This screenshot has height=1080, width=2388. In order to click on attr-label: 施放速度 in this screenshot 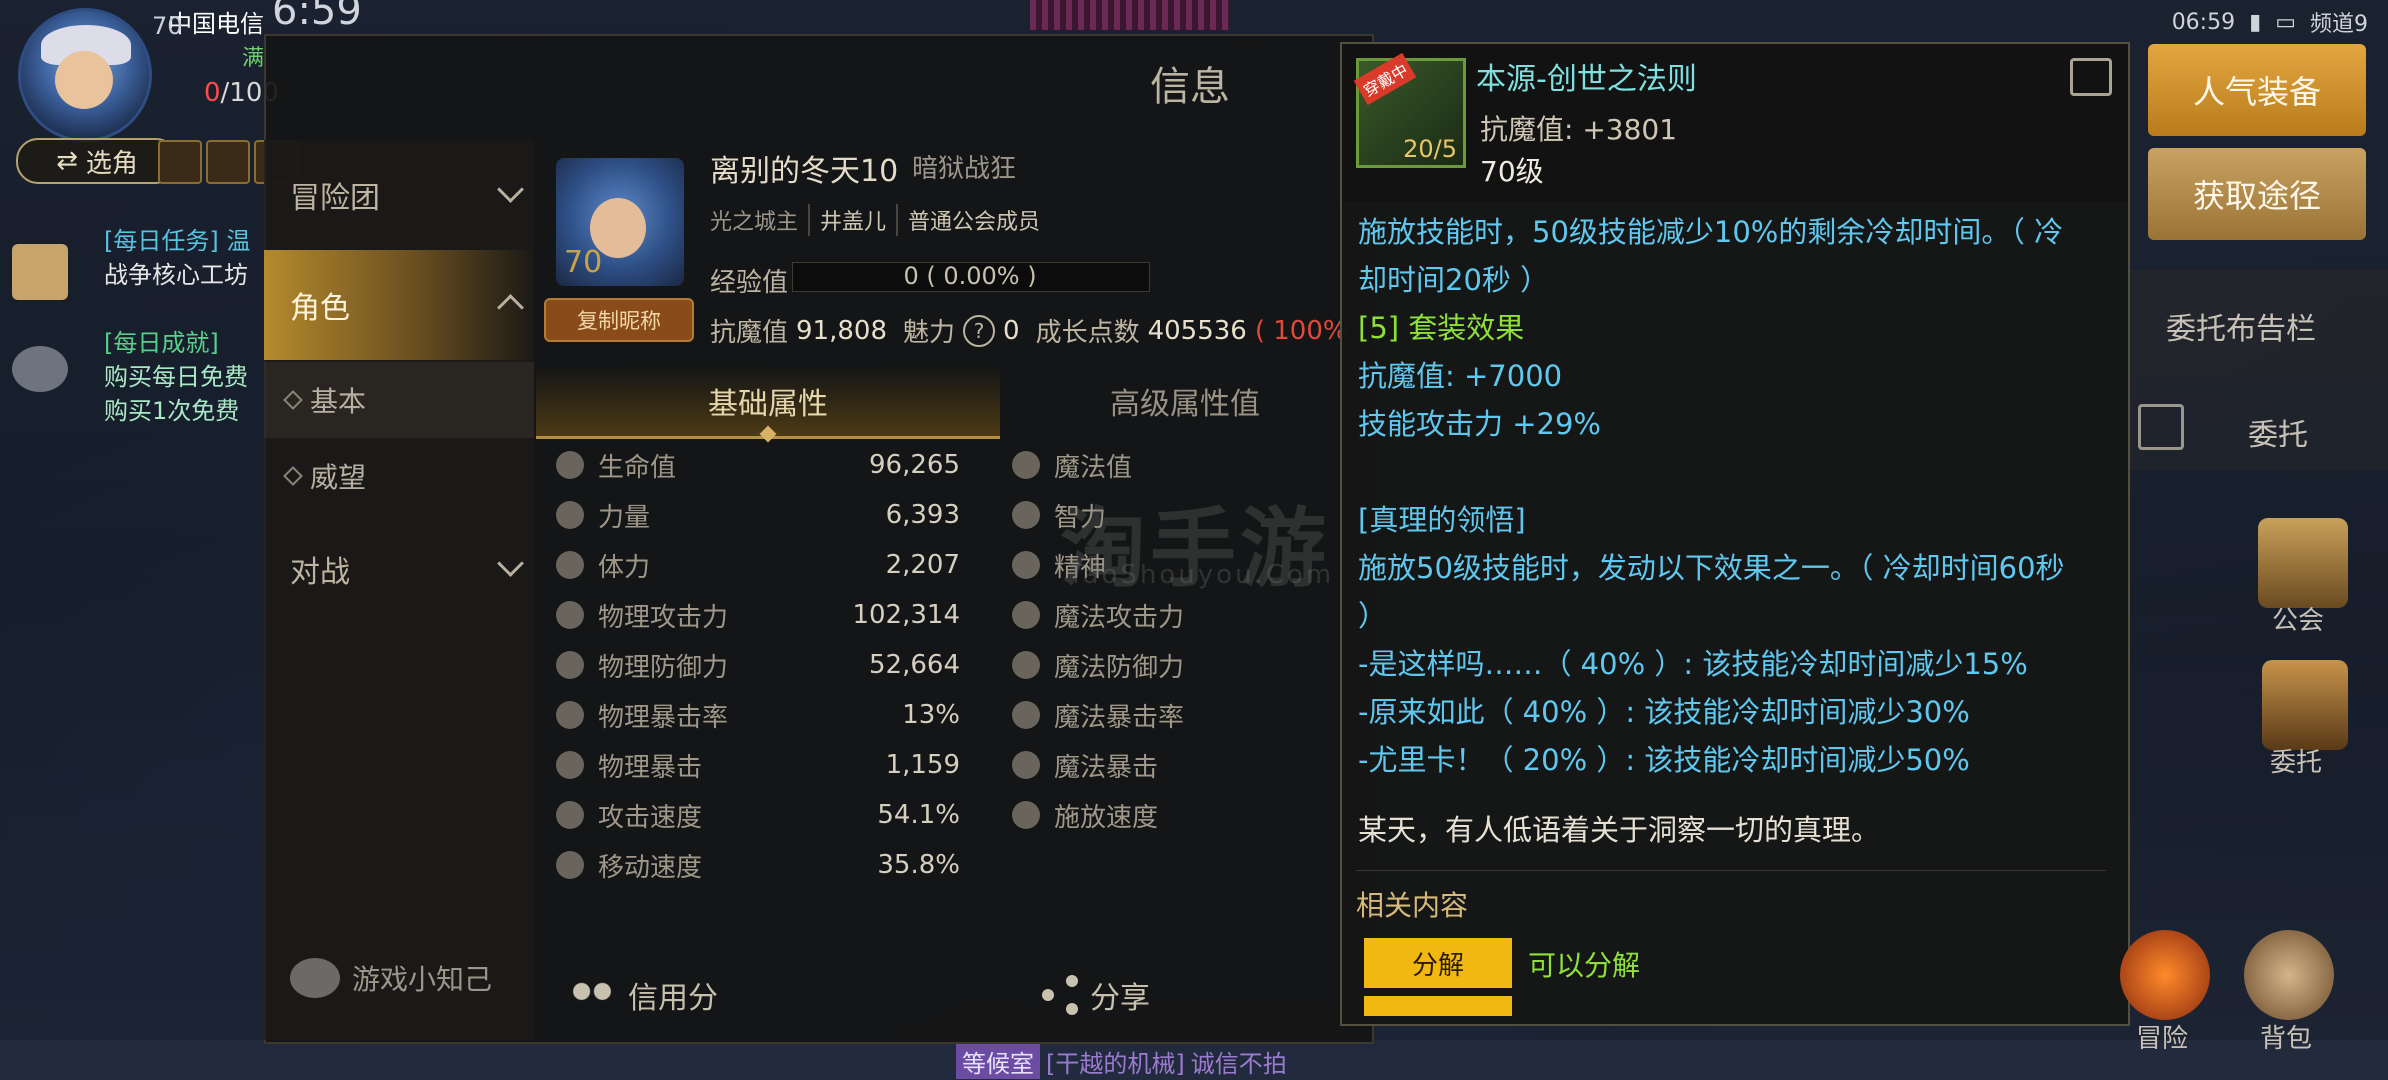, I will do `click(1106, 817)`.